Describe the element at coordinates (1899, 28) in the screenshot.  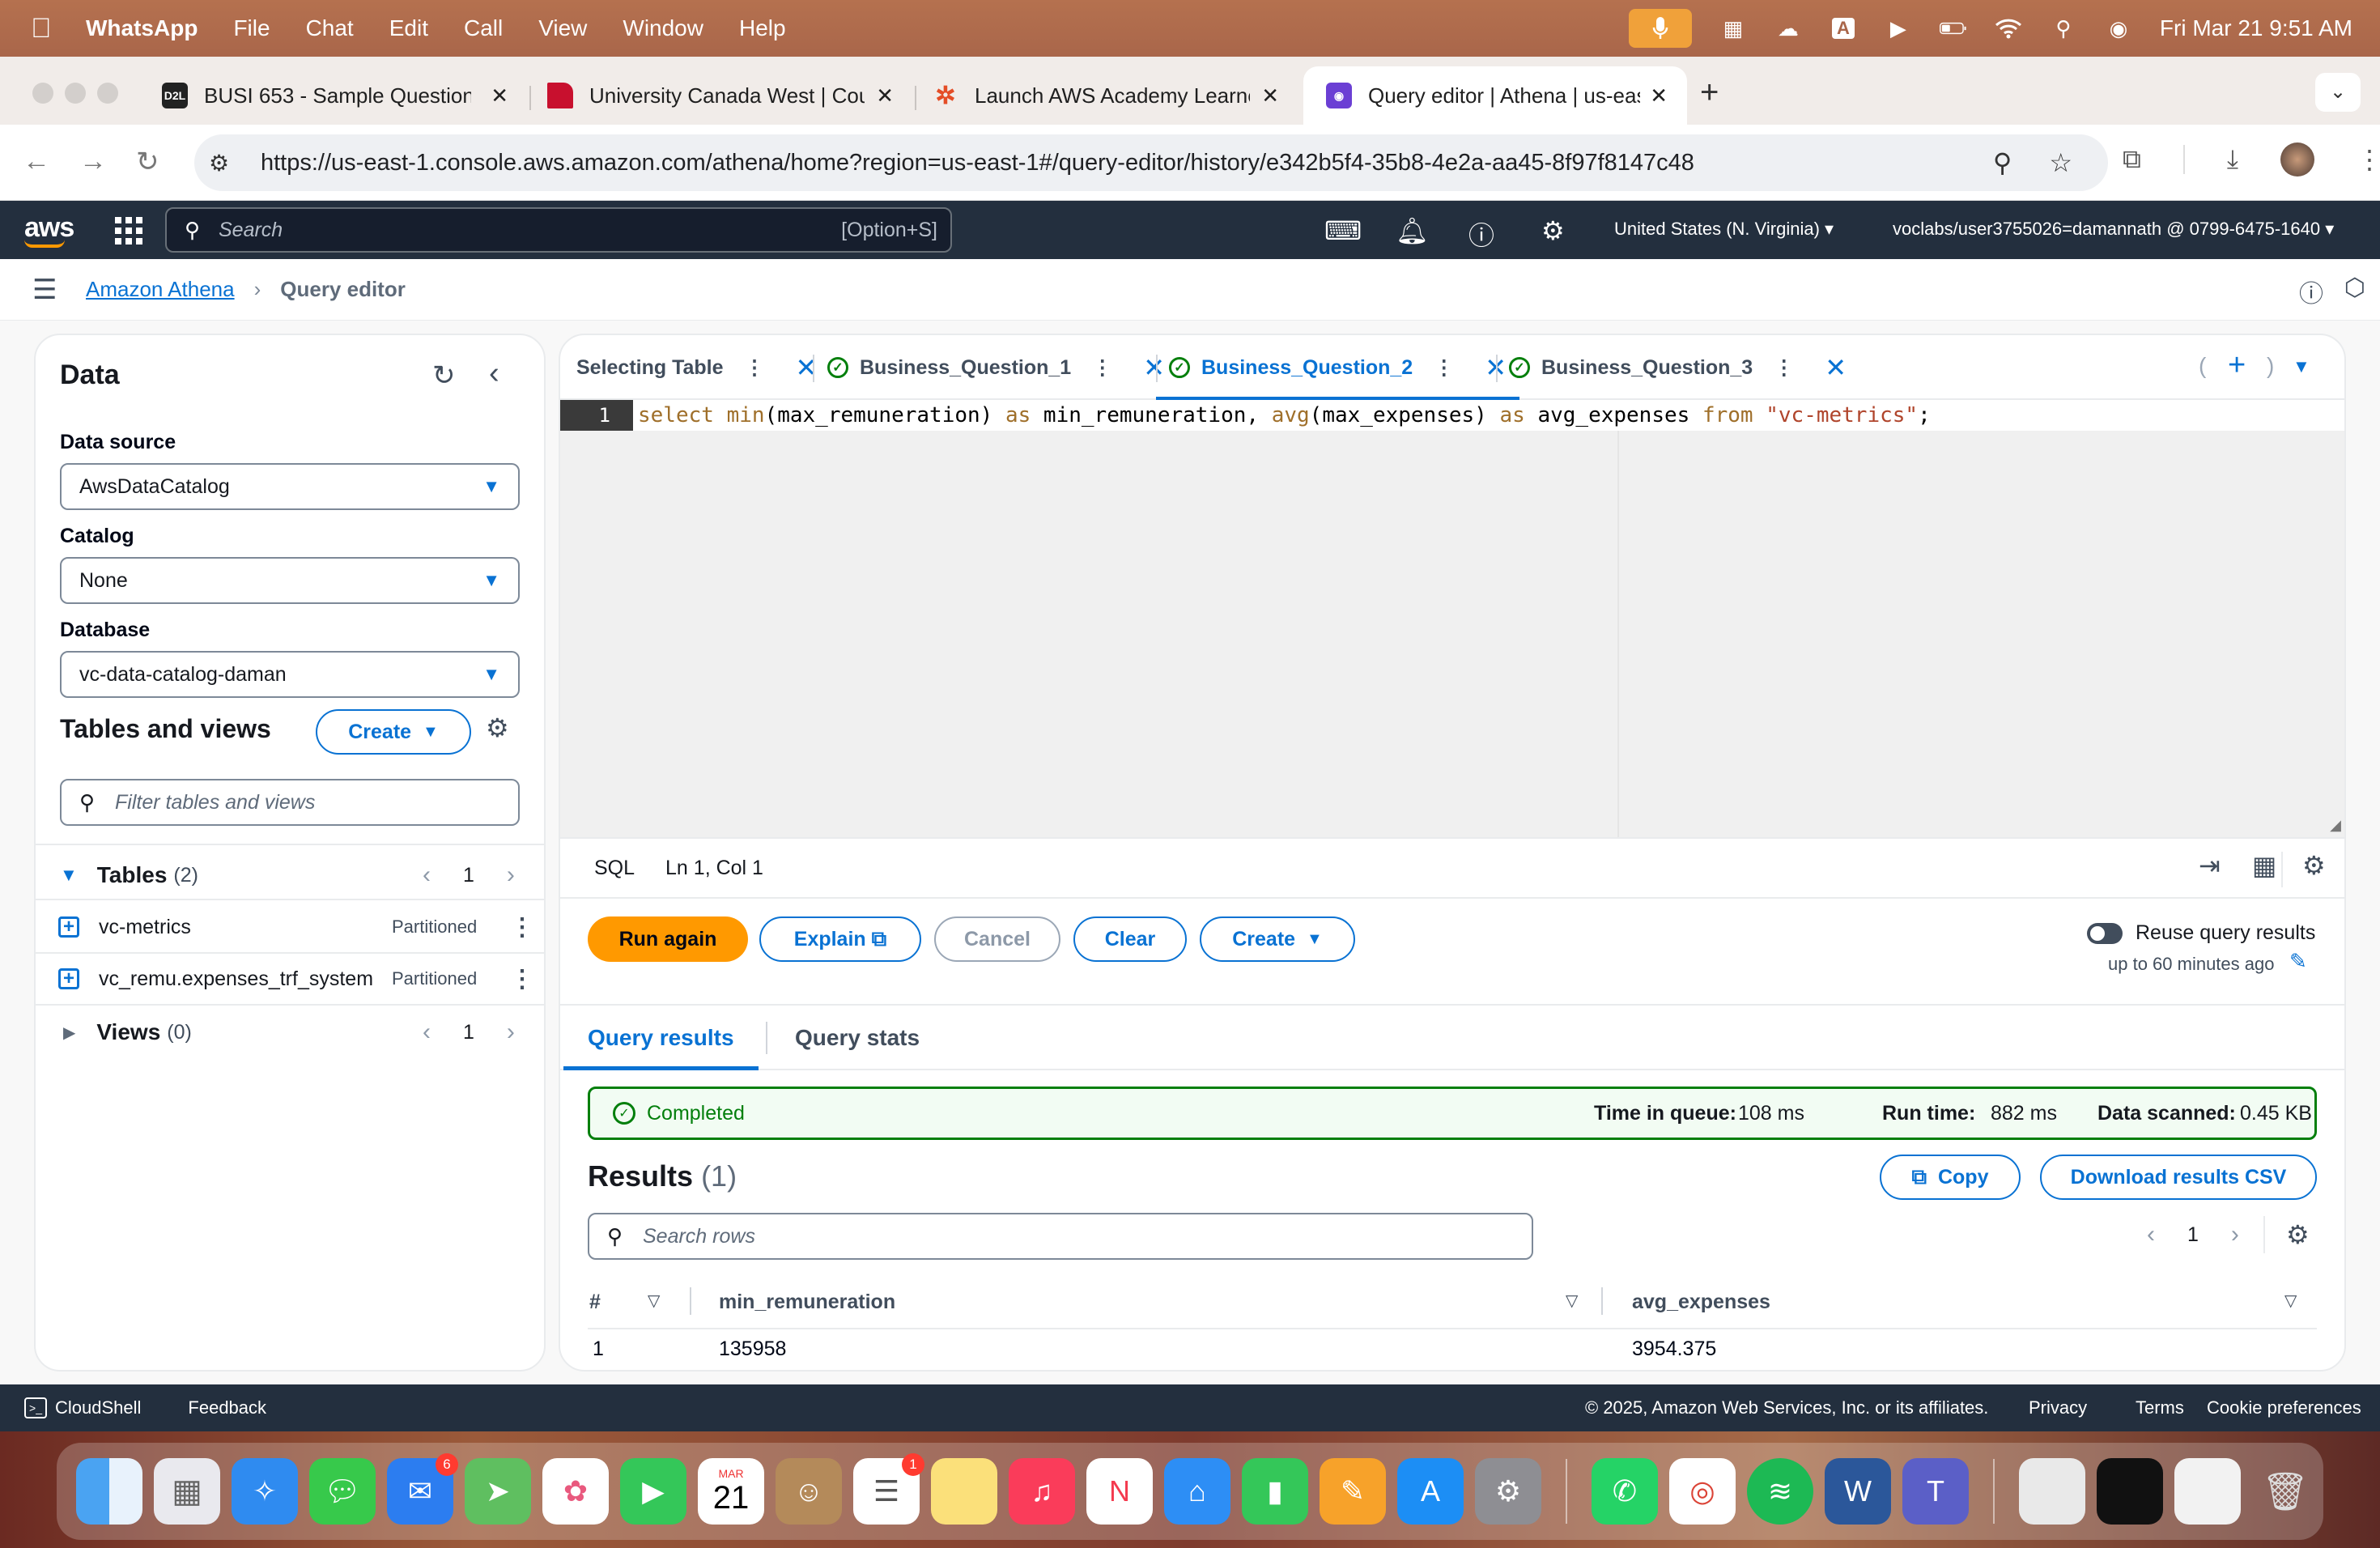
I see `play-icon: ▶` at that location.